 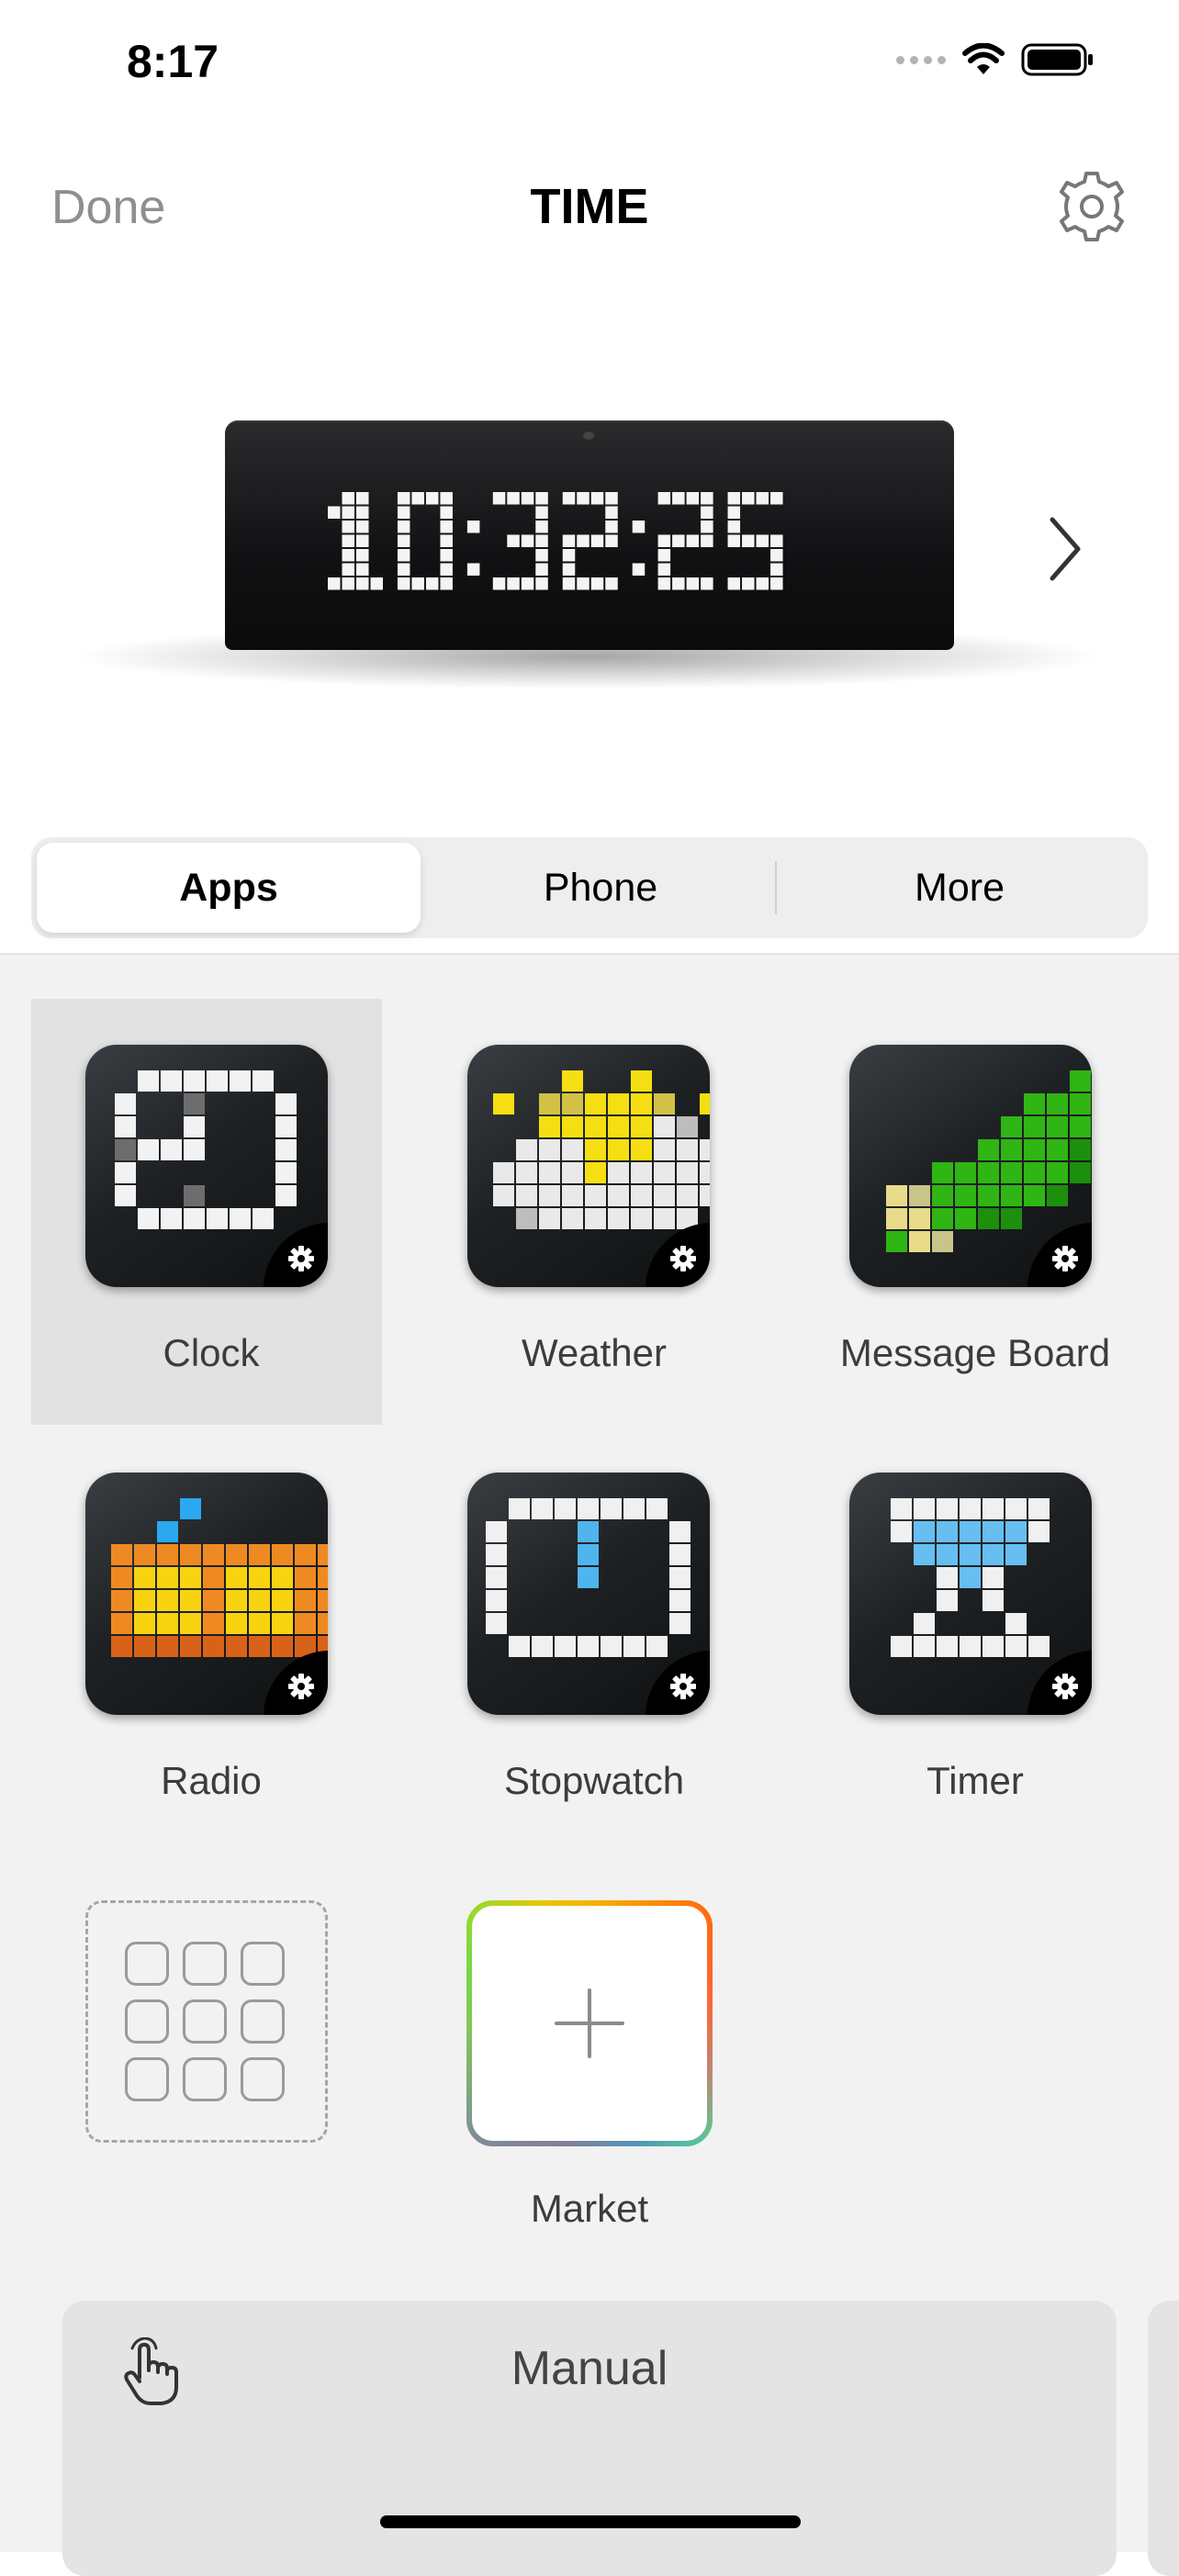 I want to click on next-card-peek, so click(x=1163, y=2438).